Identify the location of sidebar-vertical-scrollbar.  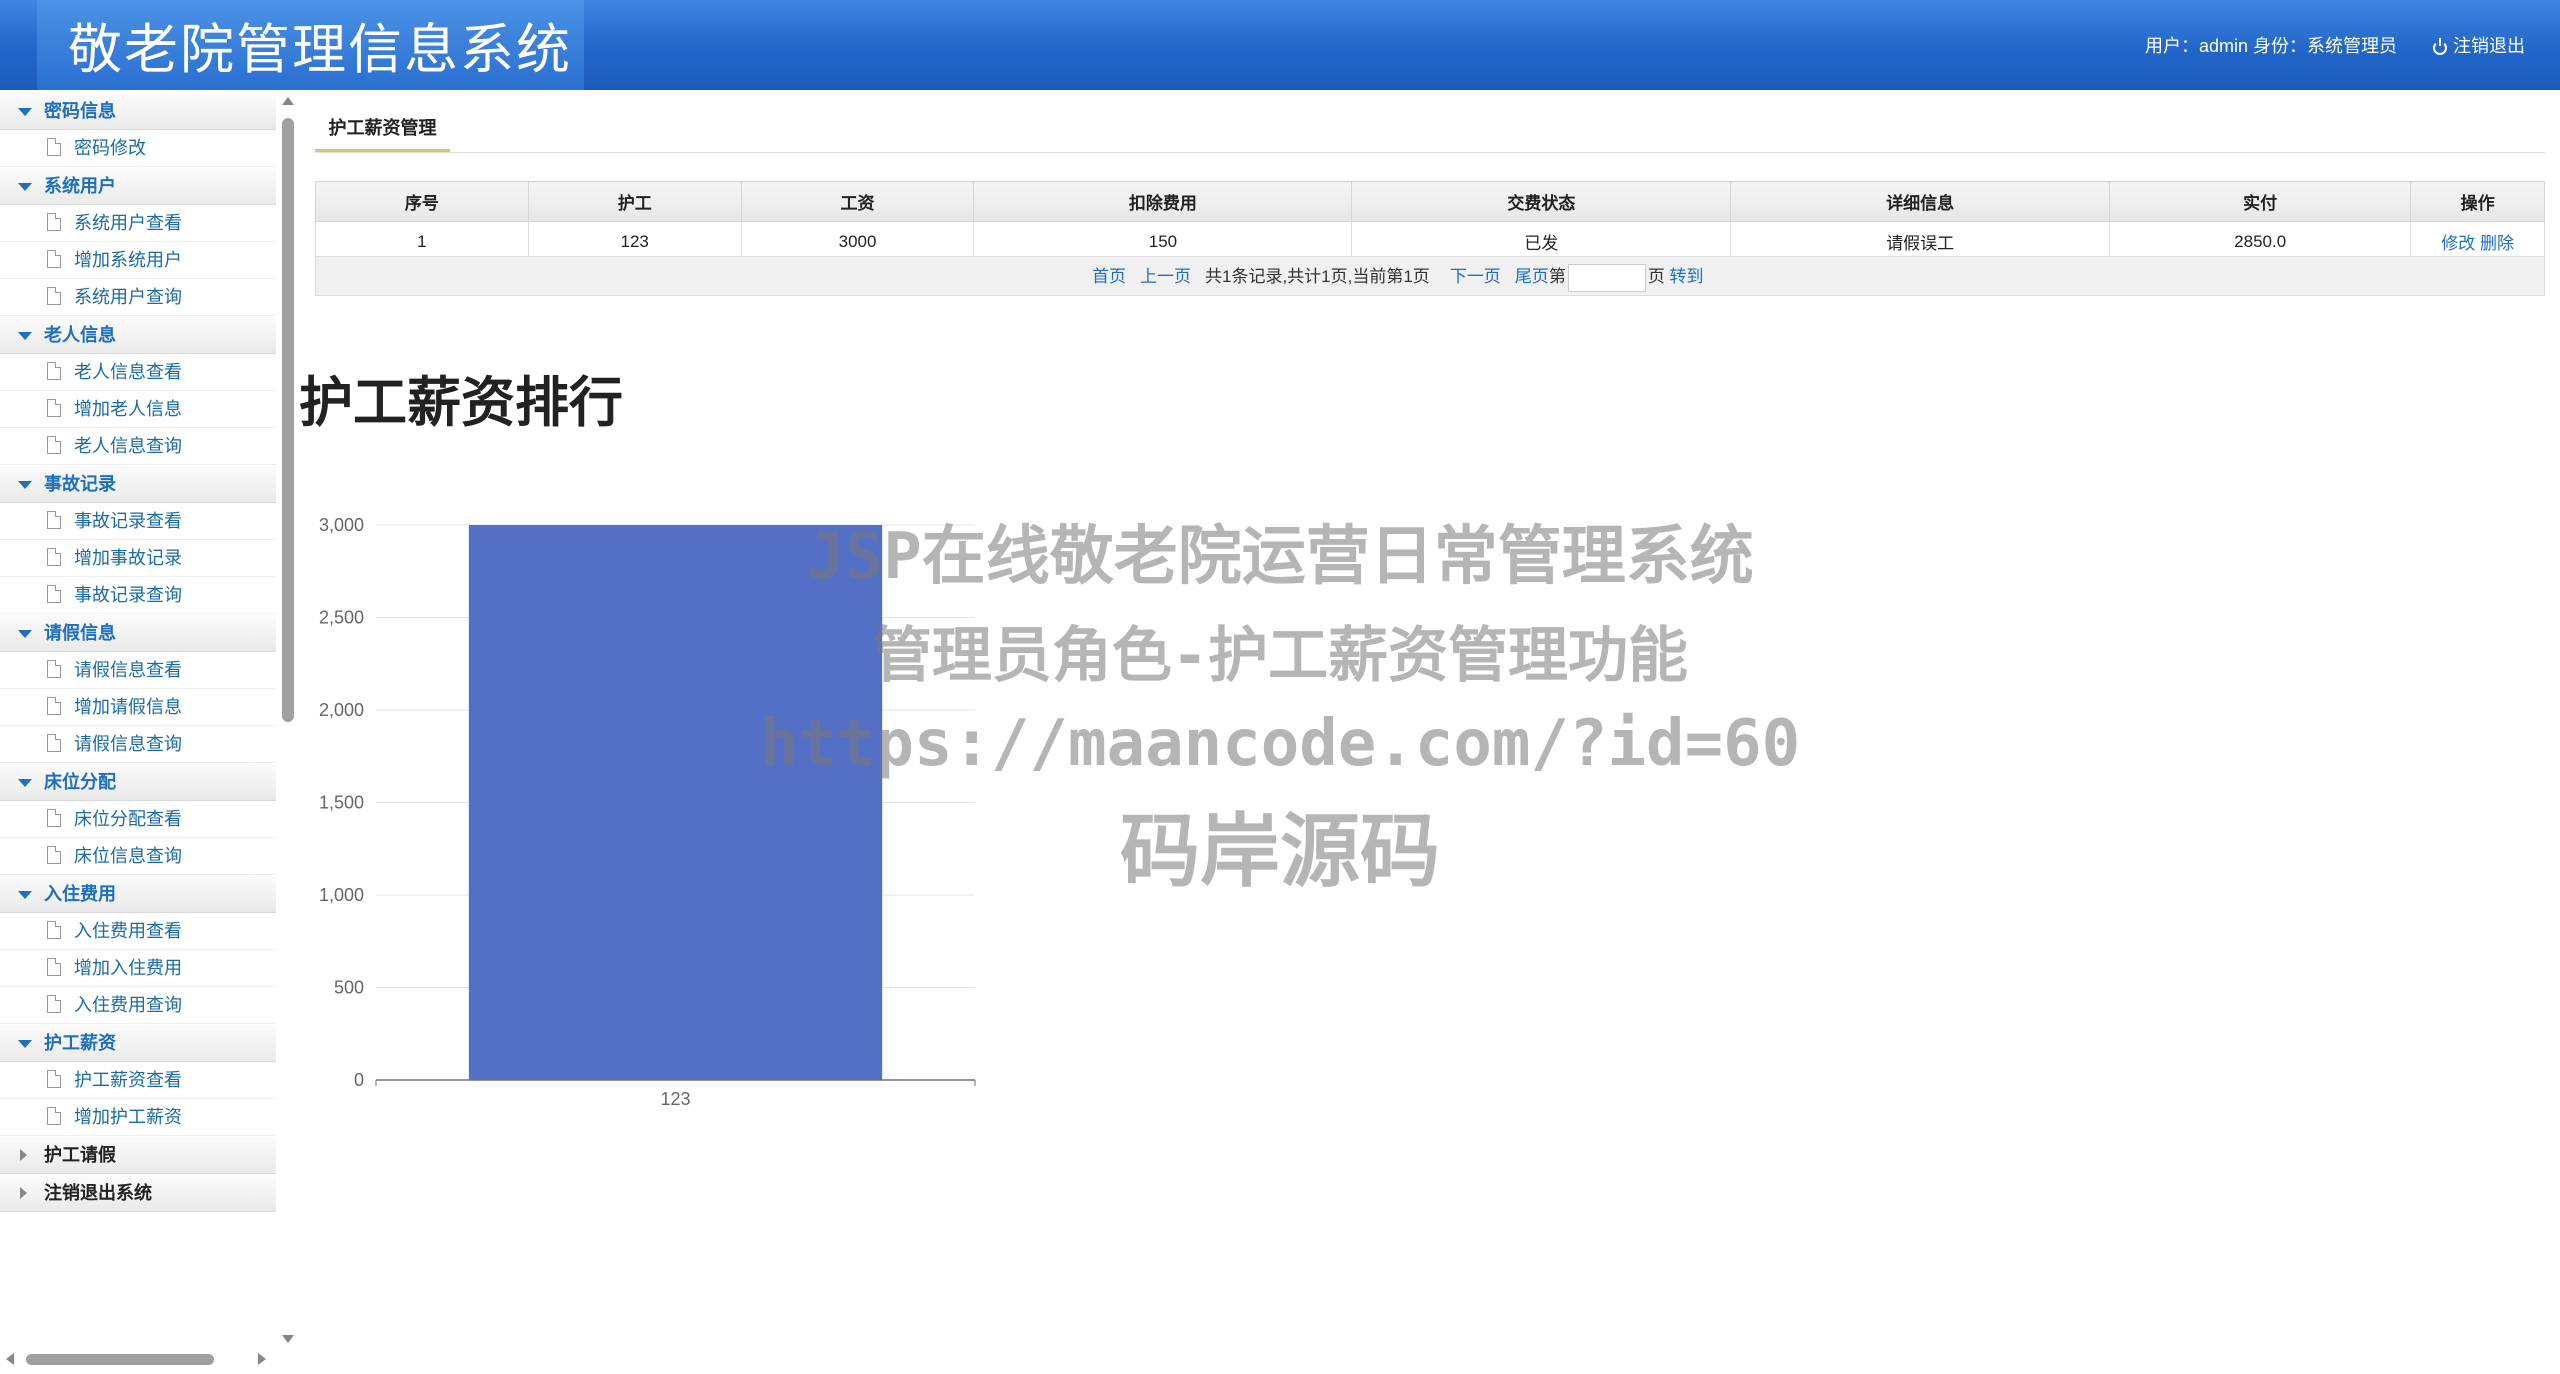
(288, 718).